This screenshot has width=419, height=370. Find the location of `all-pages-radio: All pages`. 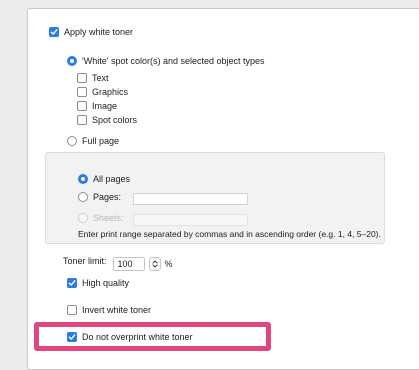

all-pages-radio: All pages is located at coordinates (104, 179).